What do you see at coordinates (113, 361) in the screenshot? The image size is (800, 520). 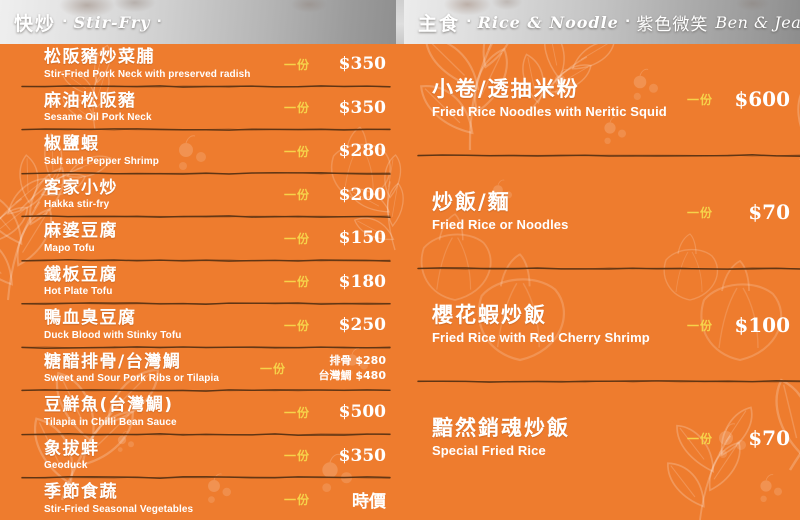 I see `menu-item-name-cn: 糖醋排骨/台灣鯛` at bounding box center [113, 361].